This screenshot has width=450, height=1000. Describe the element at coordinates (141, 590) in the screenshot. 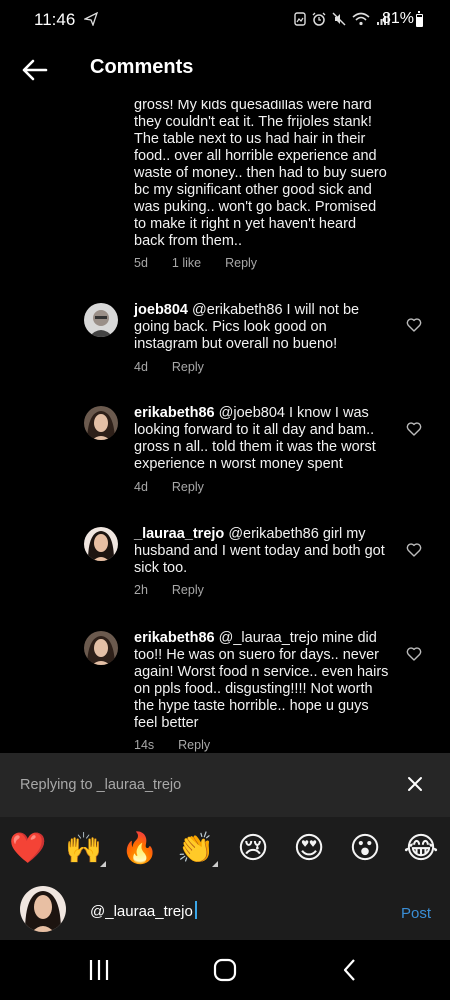

I see `comment-time: 2h` at that location.